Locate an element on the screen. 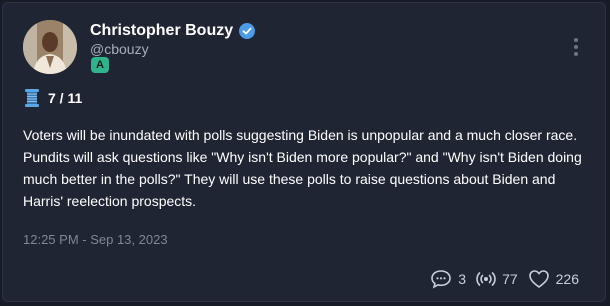 This screenshot has height=306, width=610. heart-icon is located at coordinates (538, 279).